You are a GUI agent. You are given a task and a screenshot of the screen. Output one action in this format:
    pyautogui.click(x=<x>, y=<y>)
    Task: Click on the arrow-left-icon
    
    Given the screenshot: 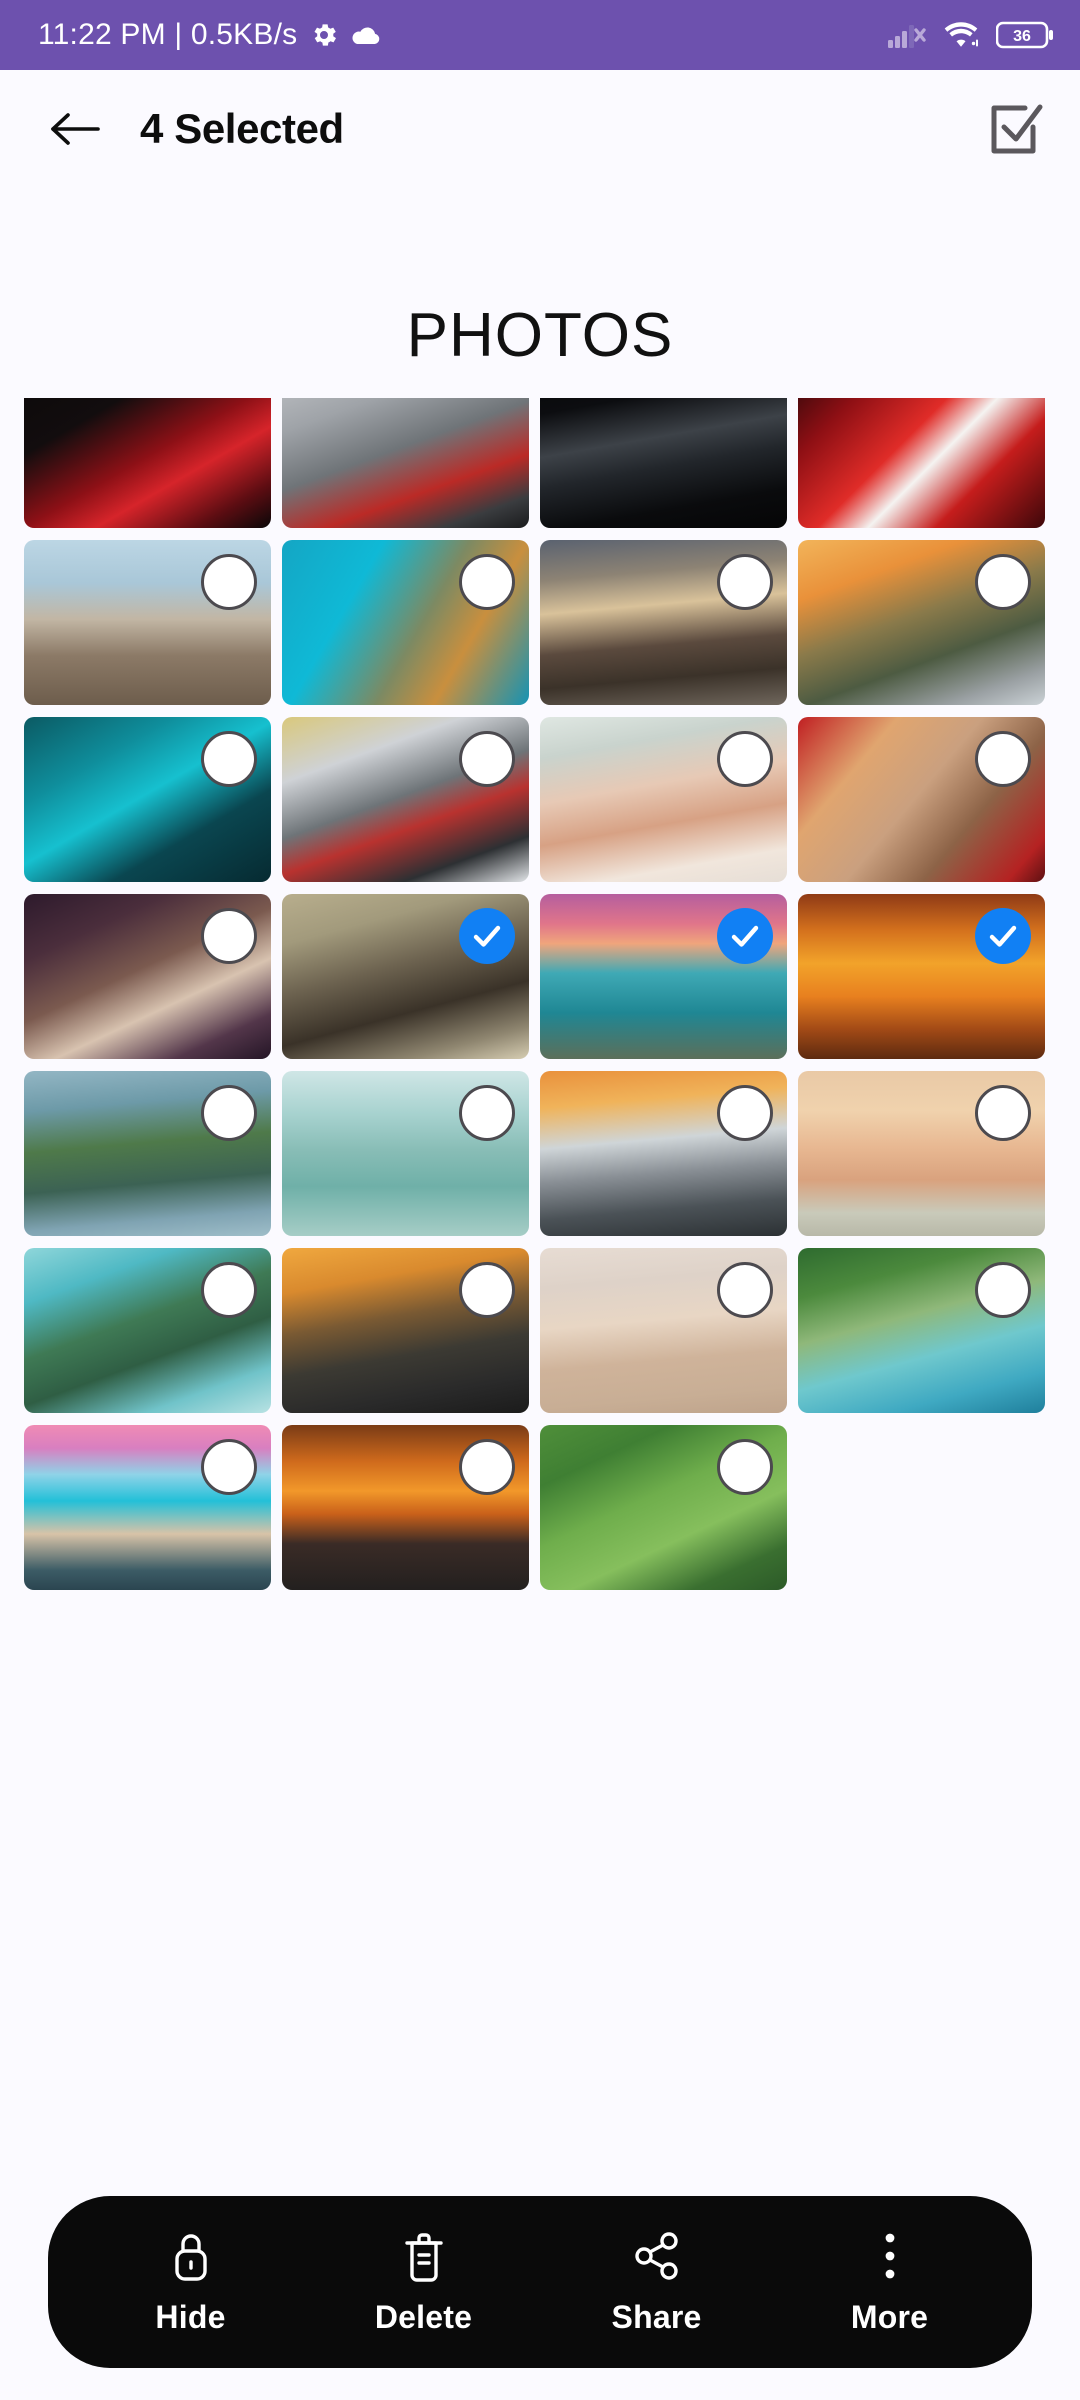 What is the action you would take?
    pyautogui.click(x=75, y=129)
    